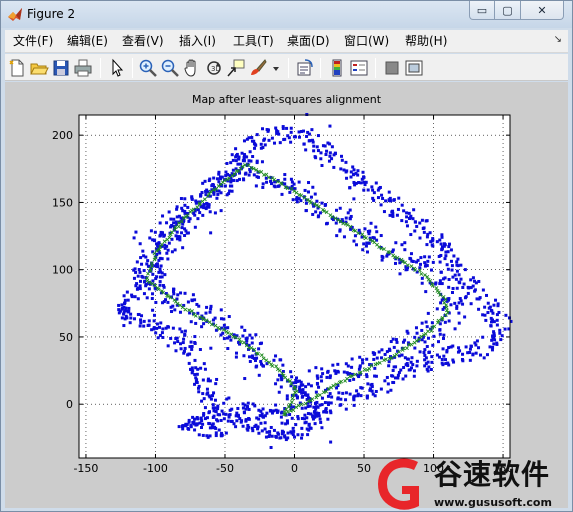 Image resolution: width=573 pixels, height=512 pixels. I want to click on watermark-banner: 谷速软件 www.gususoft.com, so click(473, 484).